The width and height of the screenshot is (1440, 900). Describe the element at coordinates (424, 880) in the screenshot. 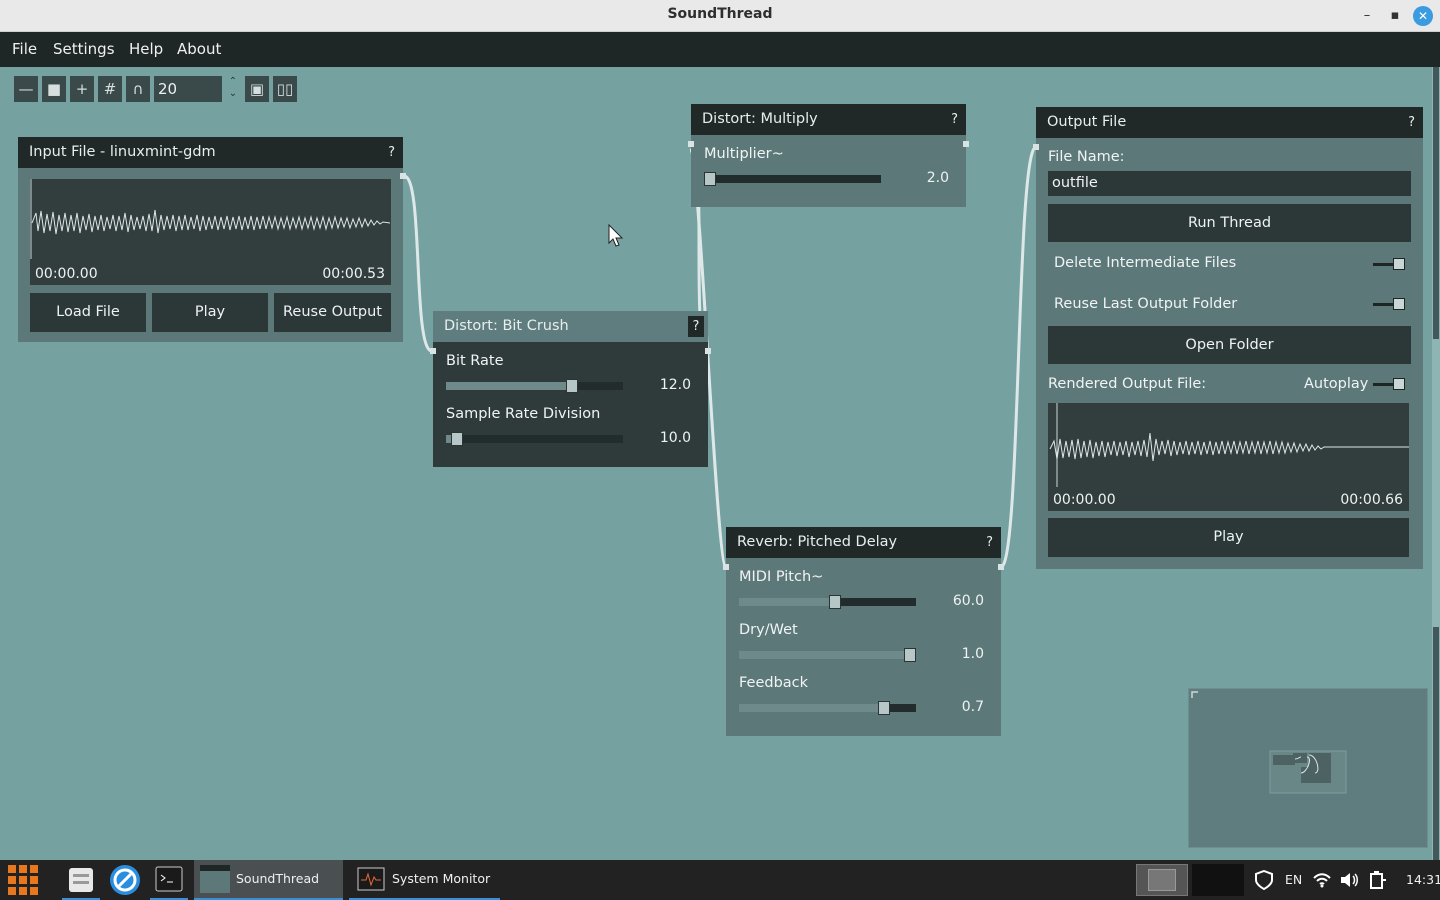

I see `taskbar-app-system-monitor: System Monitor` at that location.